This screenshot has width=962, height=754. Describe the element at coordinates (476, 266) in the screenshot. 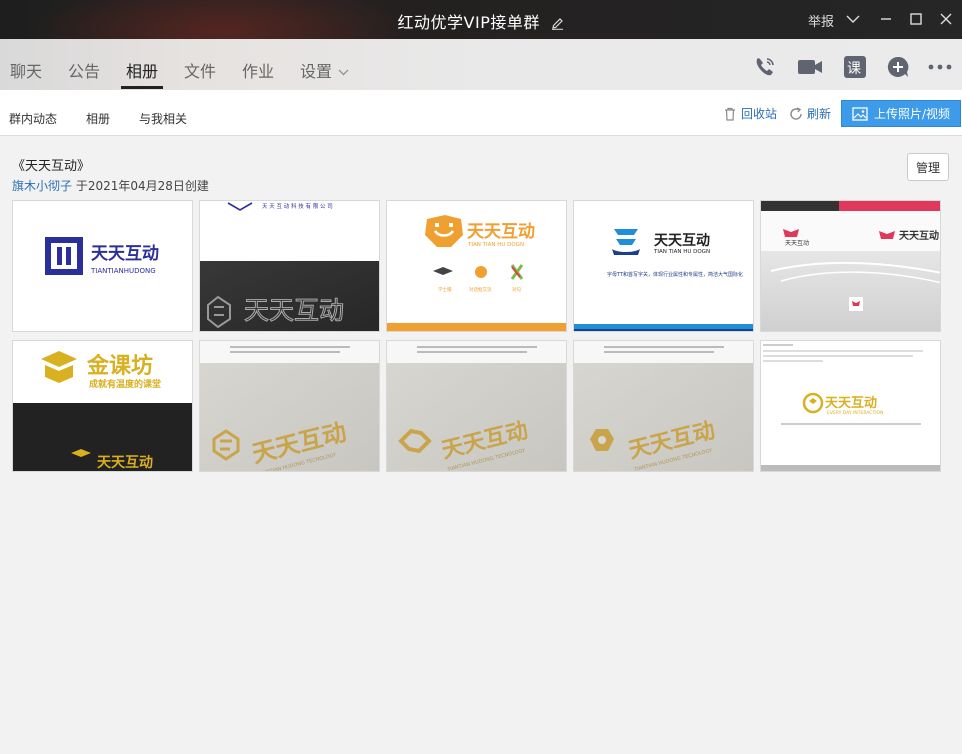

I see `photo-thumbnail: 天天互动 TIAN TIAN HU DOGN 学士帽 对话框交流 对勾` at that location.